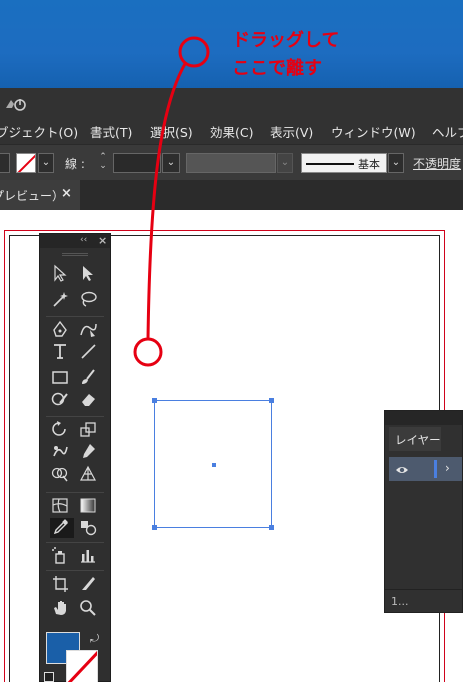 The width and height of the screenshot is (463, 682). Describe the element at coordinates (137, 163) in the screenshot. I see `stroke-weight-field` at that location.